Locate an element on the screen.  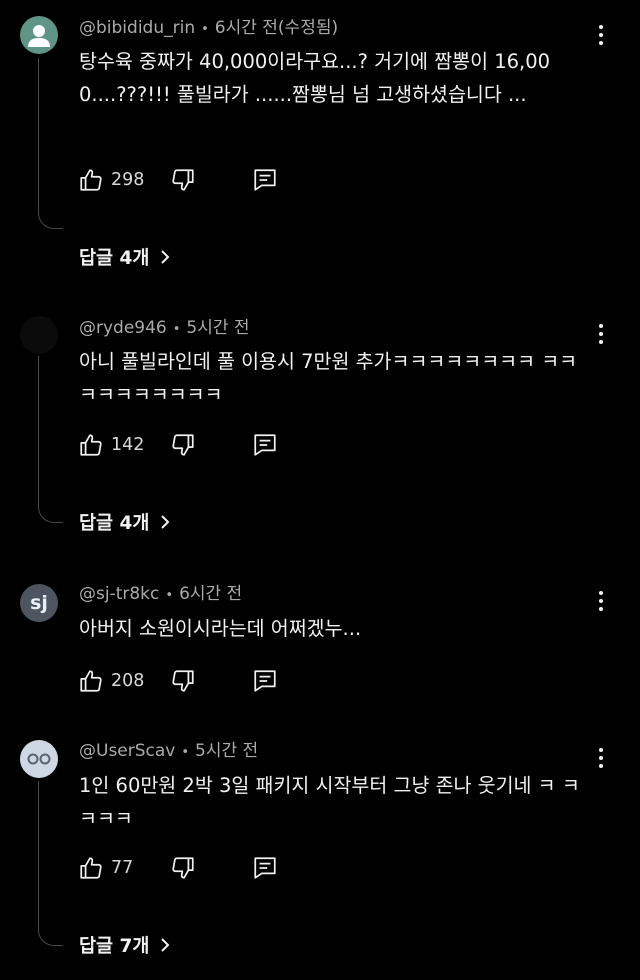
comment-author: @ryde946 is located at coordinates (123, 328).